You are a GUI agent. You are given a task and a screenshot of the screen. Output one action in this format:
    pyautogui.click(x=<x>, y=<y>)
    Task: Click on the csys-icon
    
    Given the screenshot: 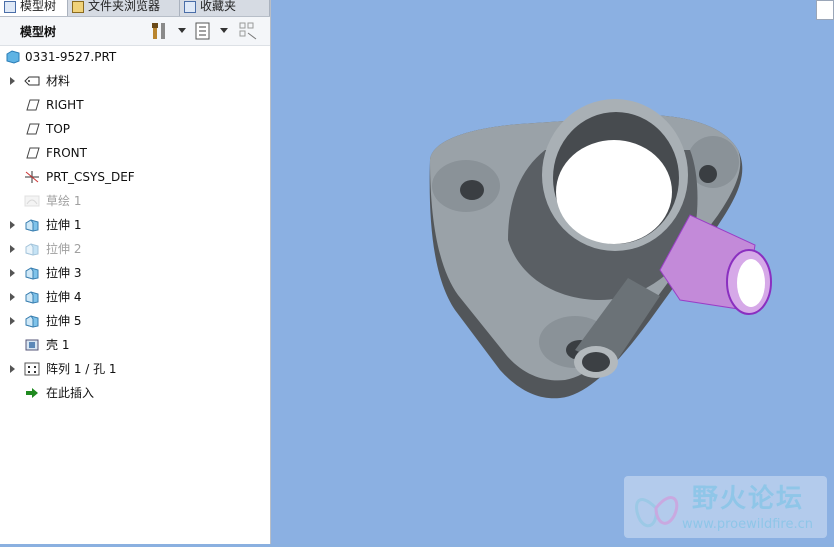 What is the action you would take?
    pyautogui.click(x=32, y=177)
    